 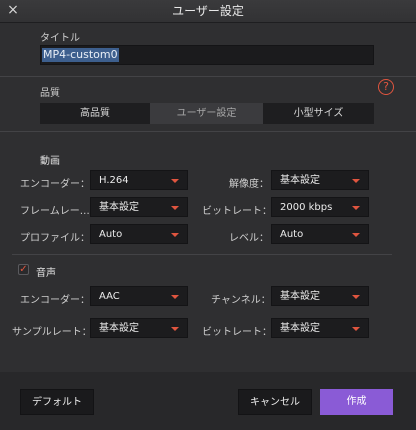 I want to click on title-input-value: MP4-custom0, so click(x=80, y=55).